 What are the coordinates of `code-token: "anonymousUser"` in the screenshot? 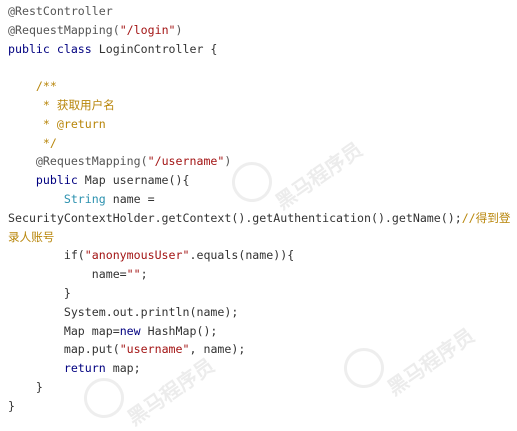 It's located at (137, 255).